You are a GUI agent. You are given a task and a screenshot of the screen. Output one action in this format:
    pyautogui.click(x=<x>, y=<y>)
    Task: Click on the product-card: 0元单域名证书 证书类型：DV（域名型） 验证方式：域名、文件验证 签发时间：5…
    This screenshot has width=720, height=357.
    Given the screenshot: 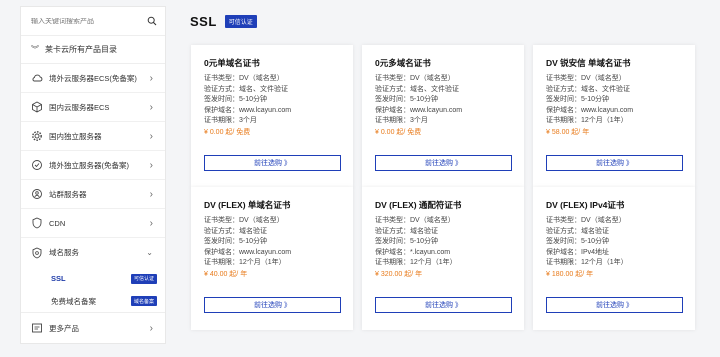 What is the action you would take?
    pyautogui.click(x=272, y=116)
    